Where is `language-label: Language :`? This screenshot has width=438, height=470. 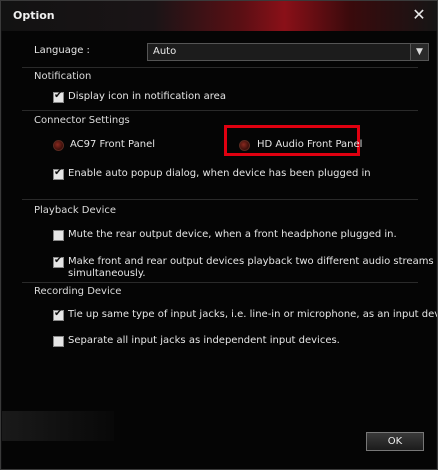
language-label: Language : is located at coordinates (62, 50).